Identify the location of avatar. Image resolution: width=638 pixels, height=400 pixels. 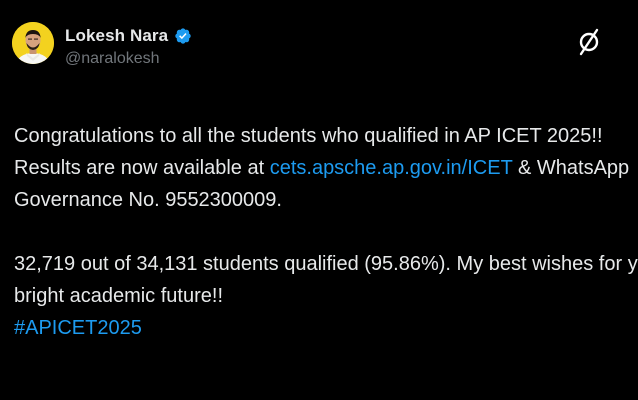
(33, 43).